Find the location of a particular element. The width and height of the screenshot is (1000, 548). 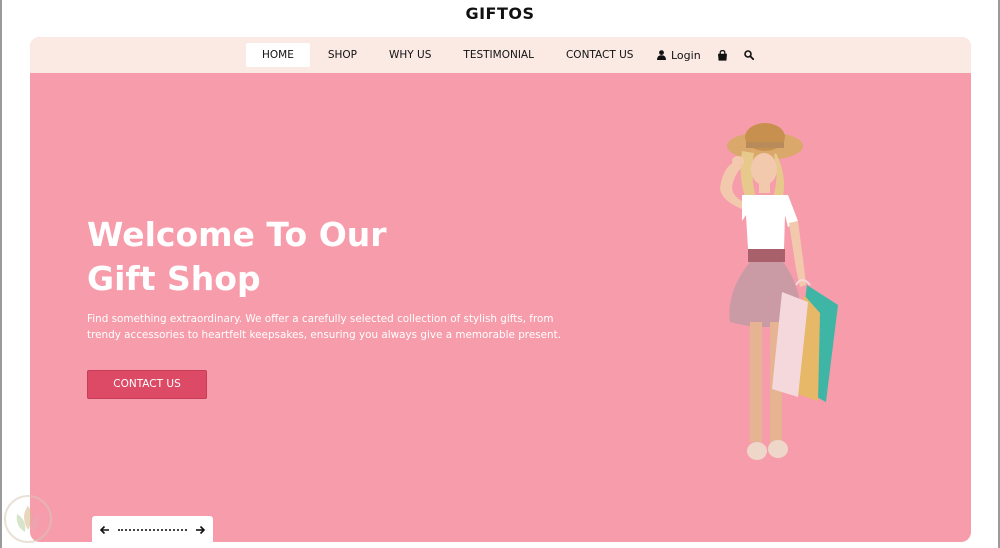

window-left-edge is located at coordinates (1, 274).